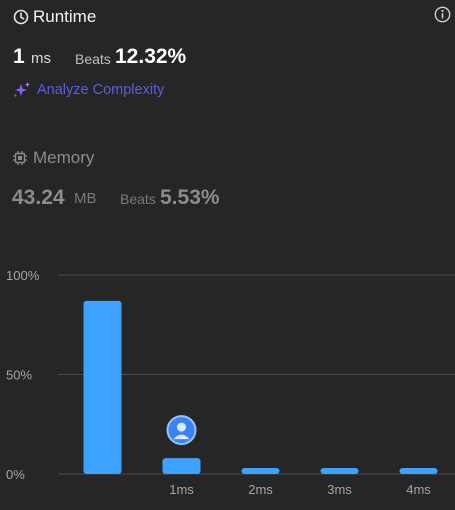 The image size is (455, 510). Describe the element at coordinates (260, 489) in the screenshot. I see `x-tick-label: 2ms` at that location.